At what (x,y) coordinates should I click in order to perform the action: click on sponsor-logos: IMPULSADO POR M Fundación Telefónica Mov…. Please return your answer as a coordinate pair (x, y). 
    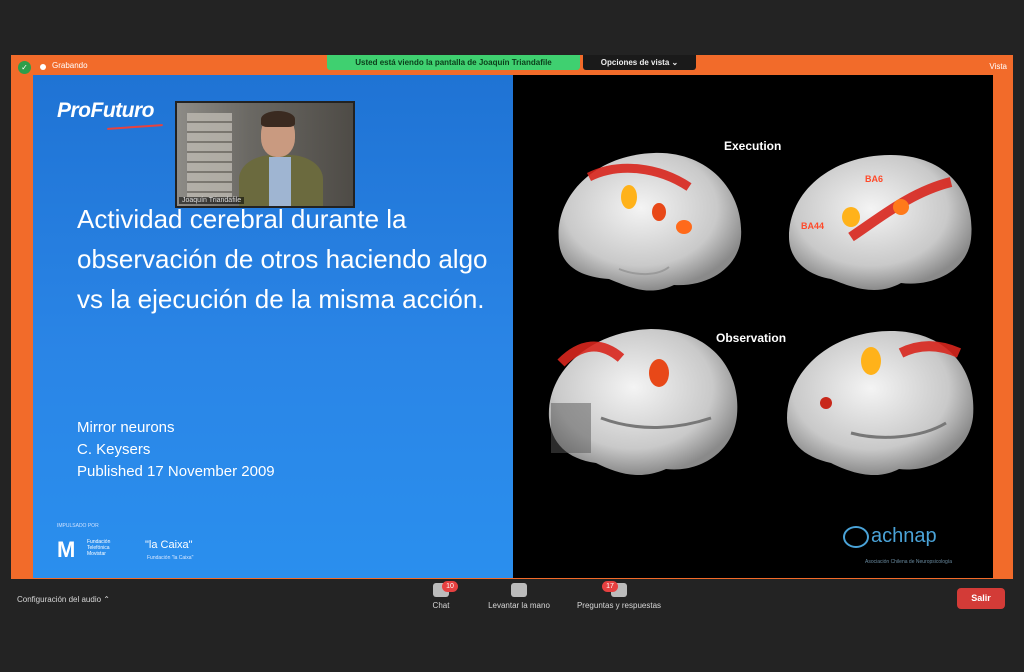
    Looking at the image, I should click on (147, 545).